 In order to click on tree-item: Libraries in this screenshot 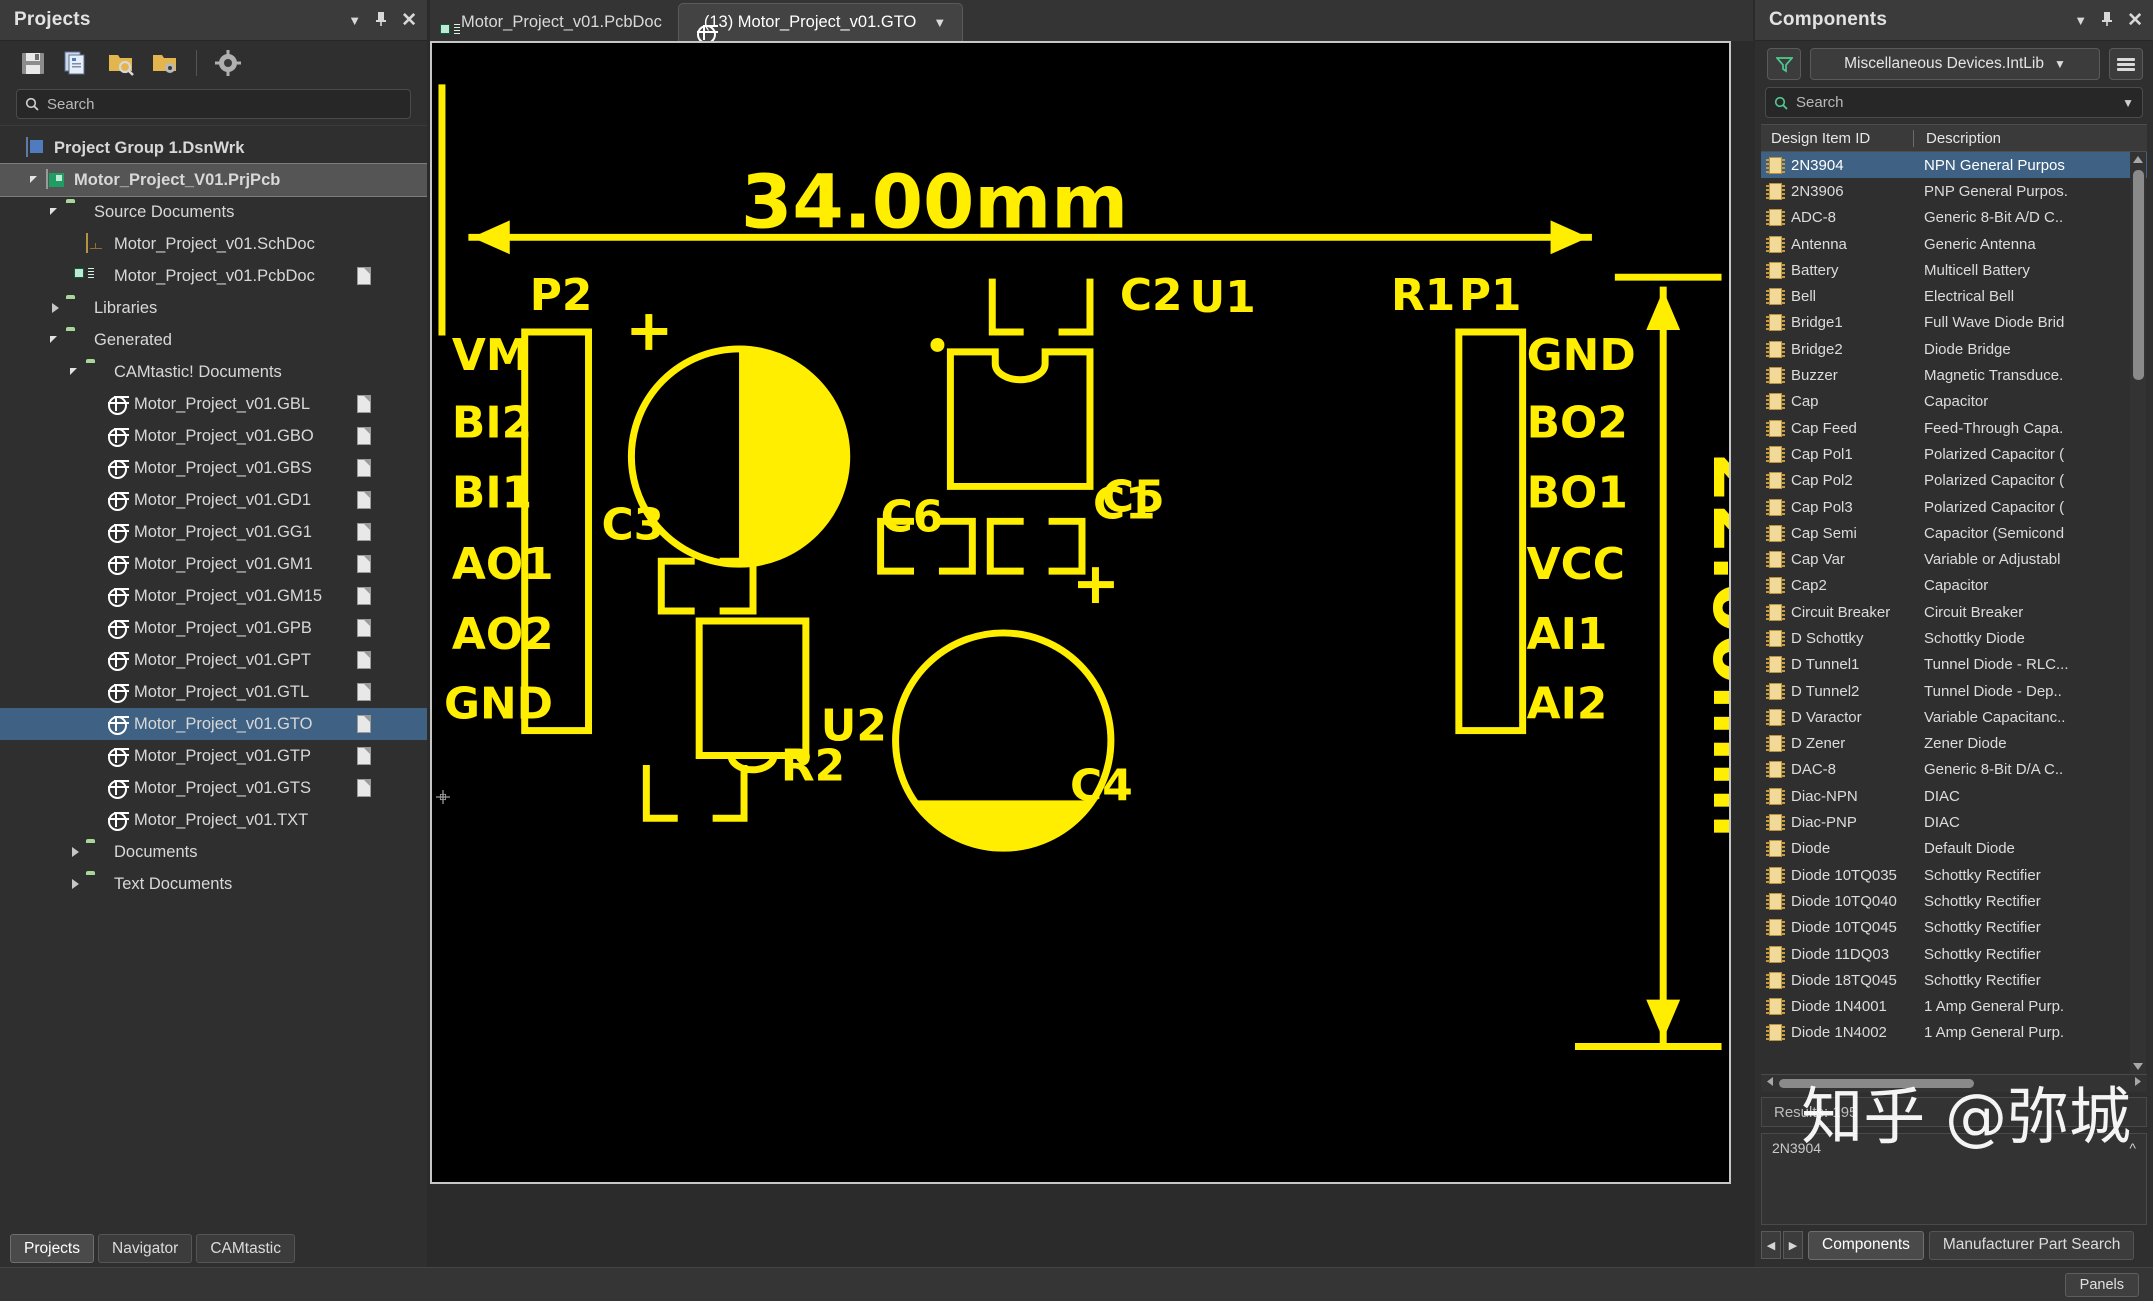, I will do `click(213, 308)`.